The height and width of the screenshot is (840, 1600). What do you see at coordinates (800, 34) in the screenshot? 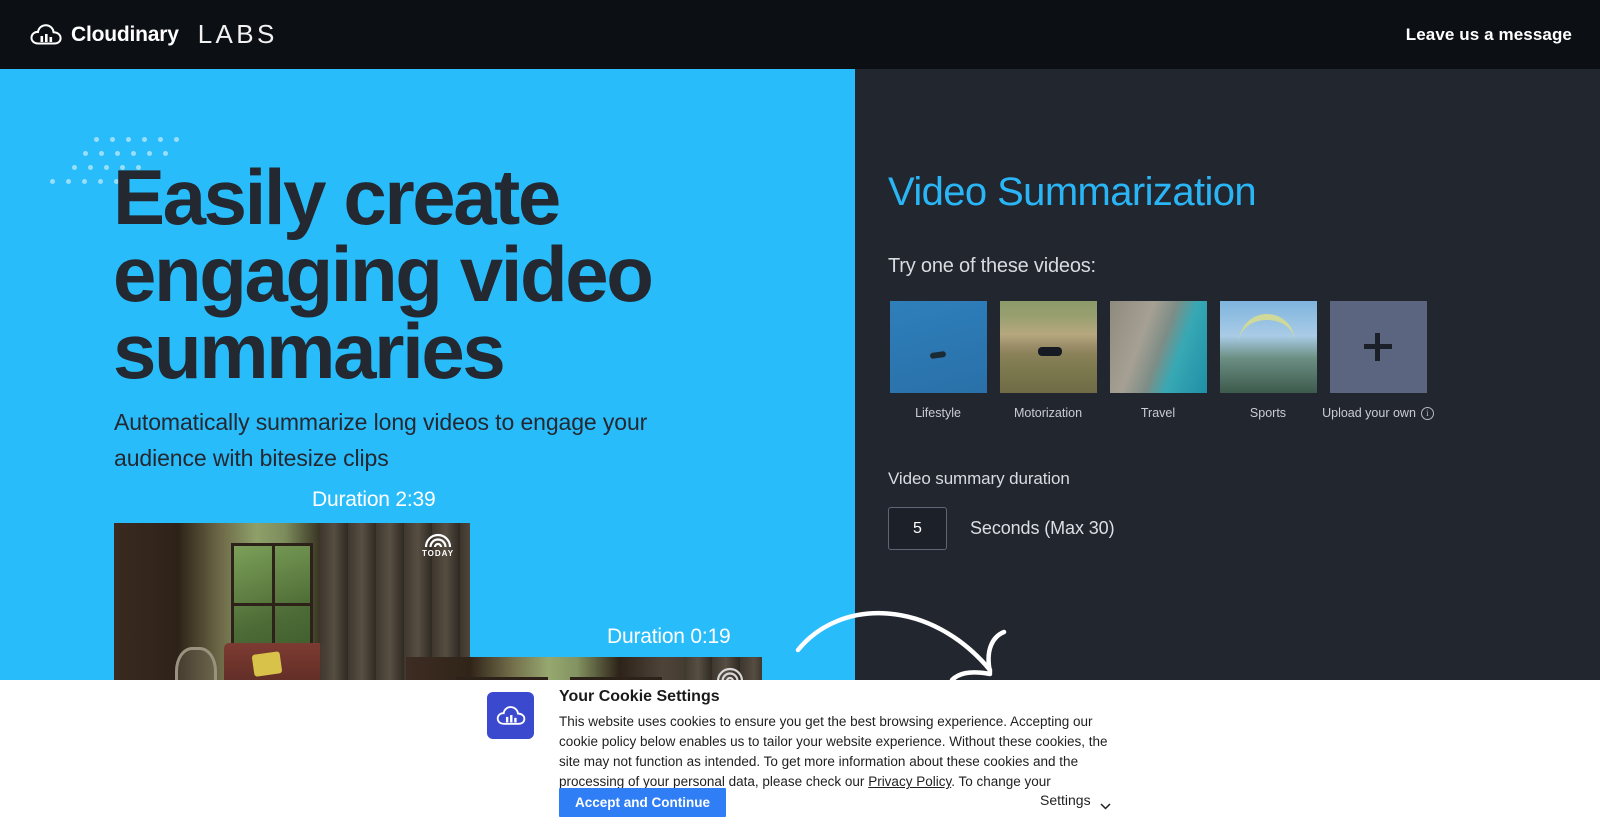
I see `top-navigation-bar: Cloudinary LABS Leave us a message` at bounding box center [800, 34].